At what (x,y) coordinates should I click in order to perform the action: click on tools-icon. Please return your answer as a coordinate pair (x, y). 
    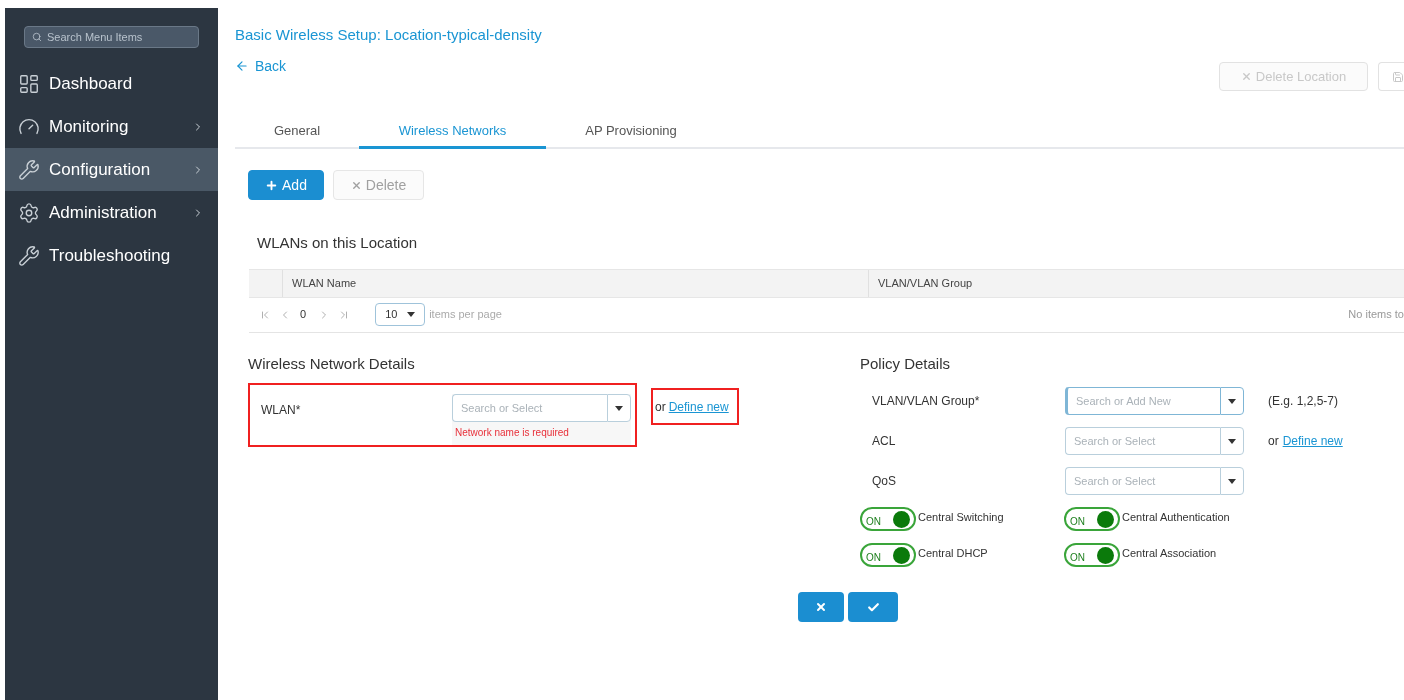
    Looking at the image, I should click on (29, 255).